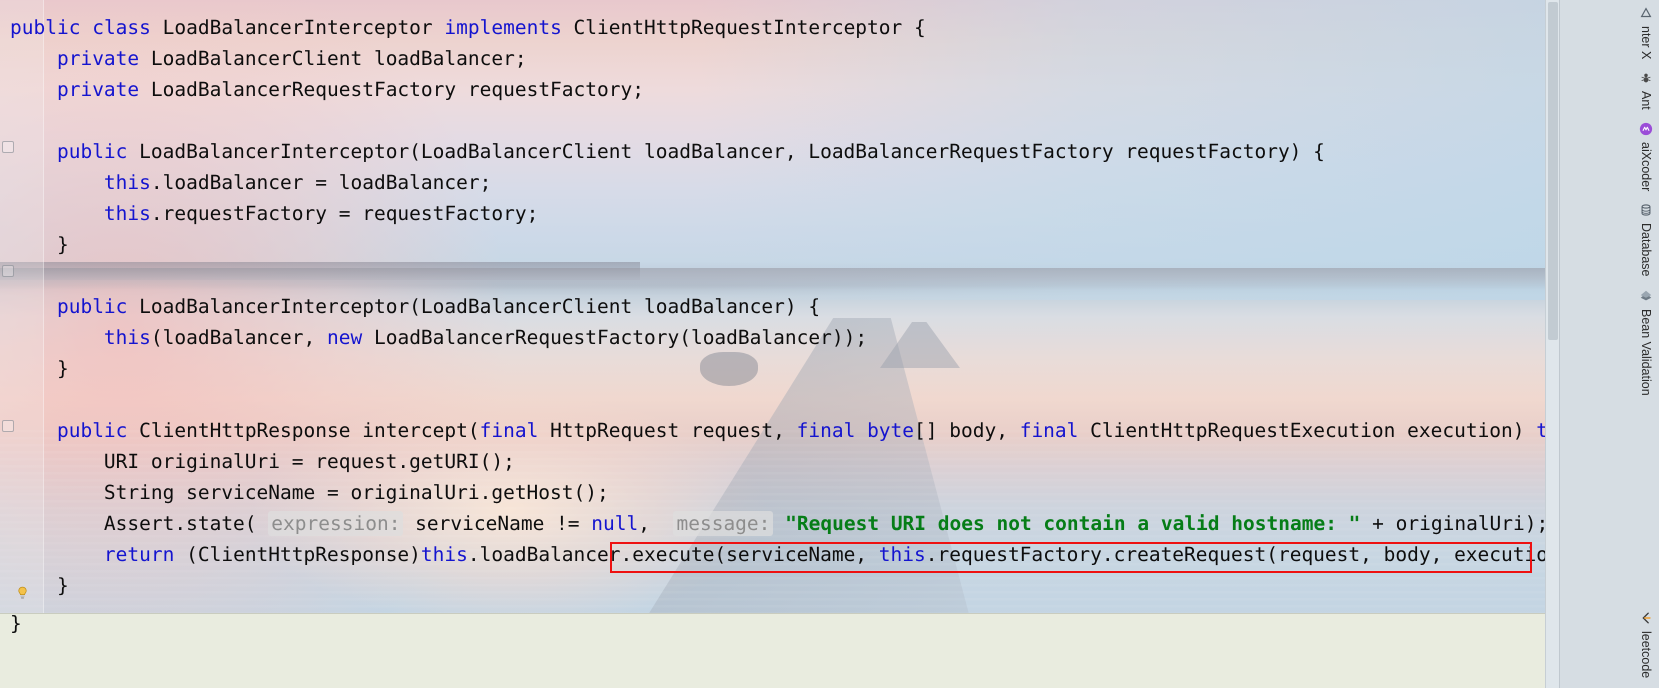 This screenshot has height=688, width=1659. I want to click on leetcode-icon, so click(1646, 618).